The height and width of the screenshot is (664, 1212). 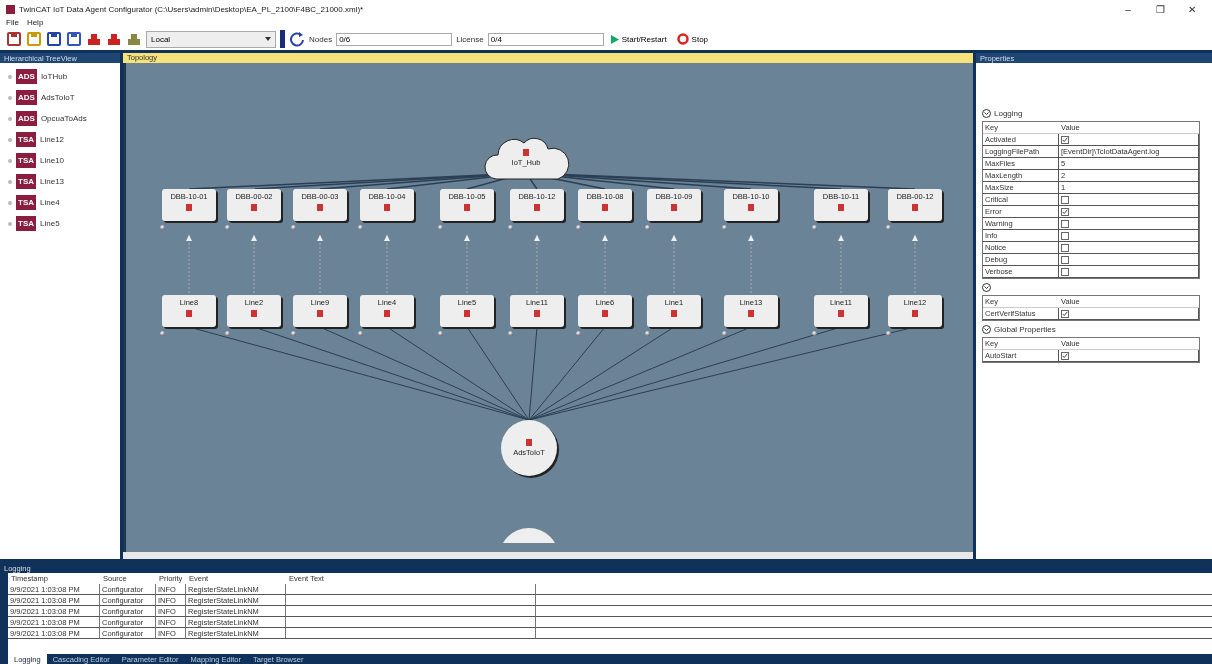 I want to click on device-icon, so click(x=526, y=152).